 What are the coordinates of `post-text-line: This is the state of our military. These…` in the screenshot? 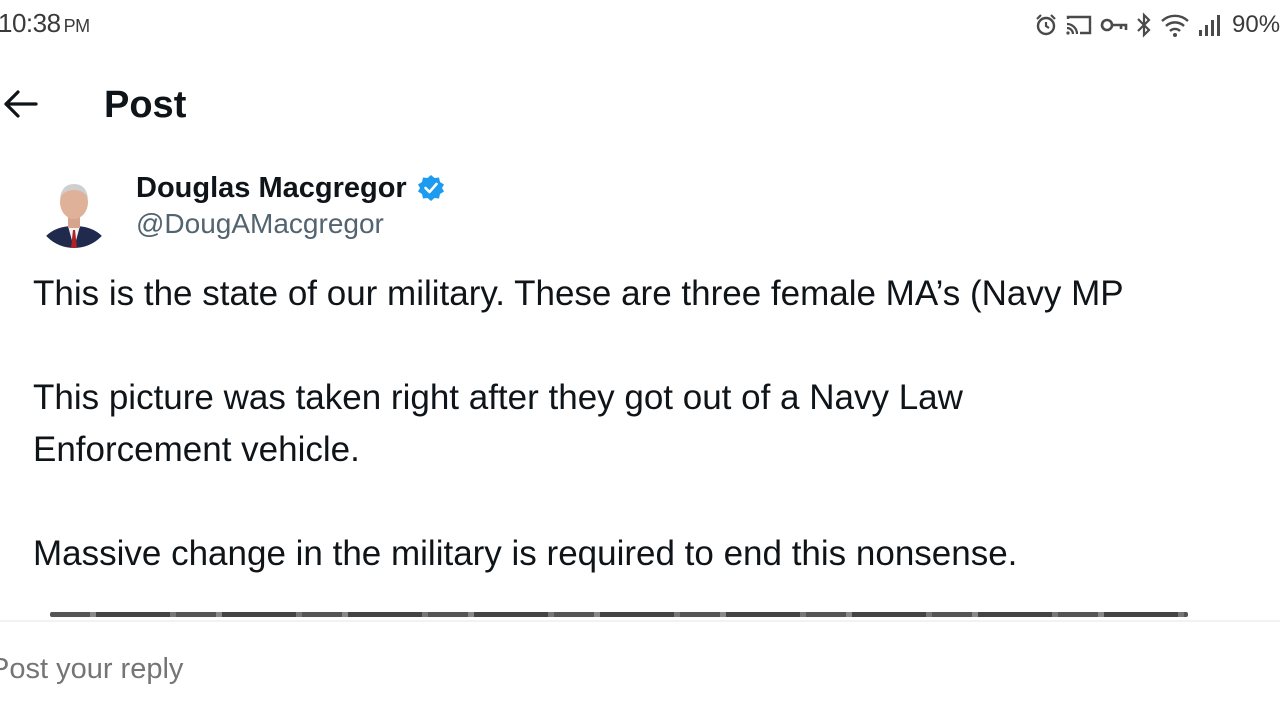 It's located at (578, 293).